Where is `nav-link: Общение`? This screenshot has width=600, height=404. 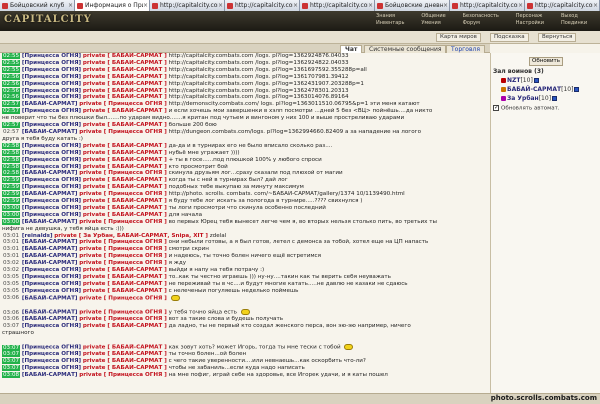
nav-link: Общение is located at coordinates (438, 16).